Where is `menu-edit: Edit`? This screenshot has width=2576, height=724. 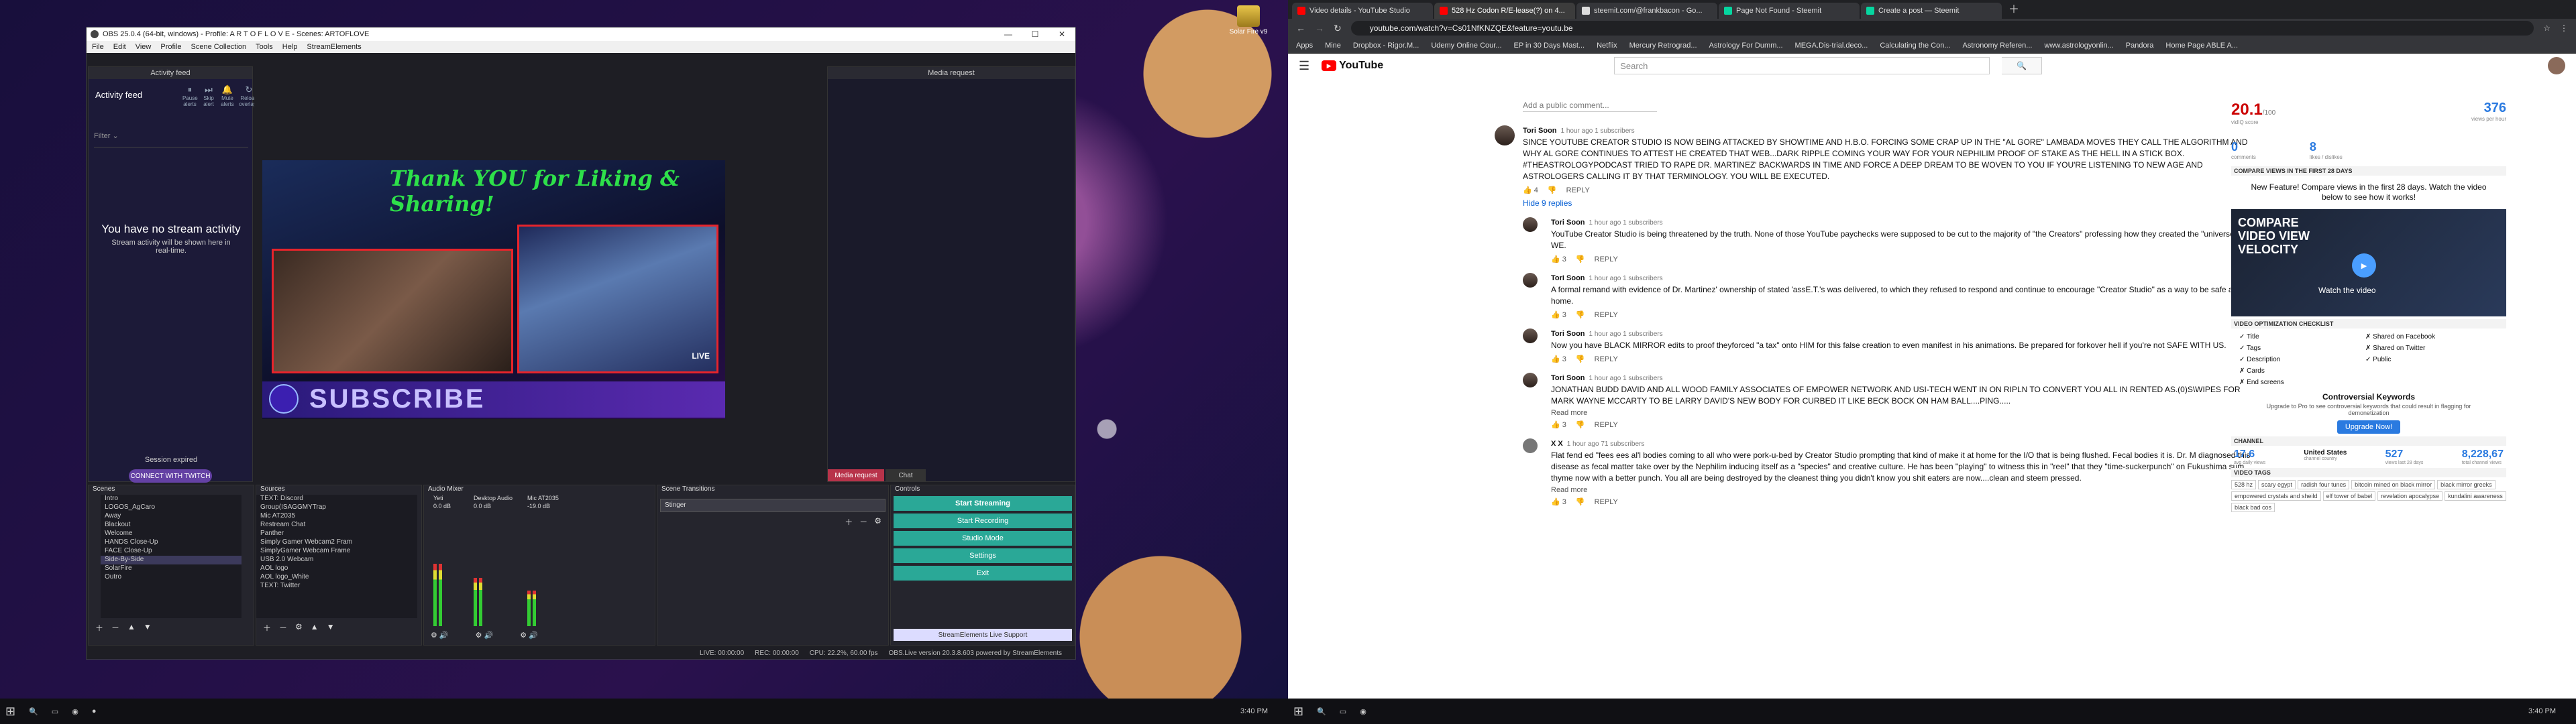 menu-edit: Edit is located at coordinates (119, 47).